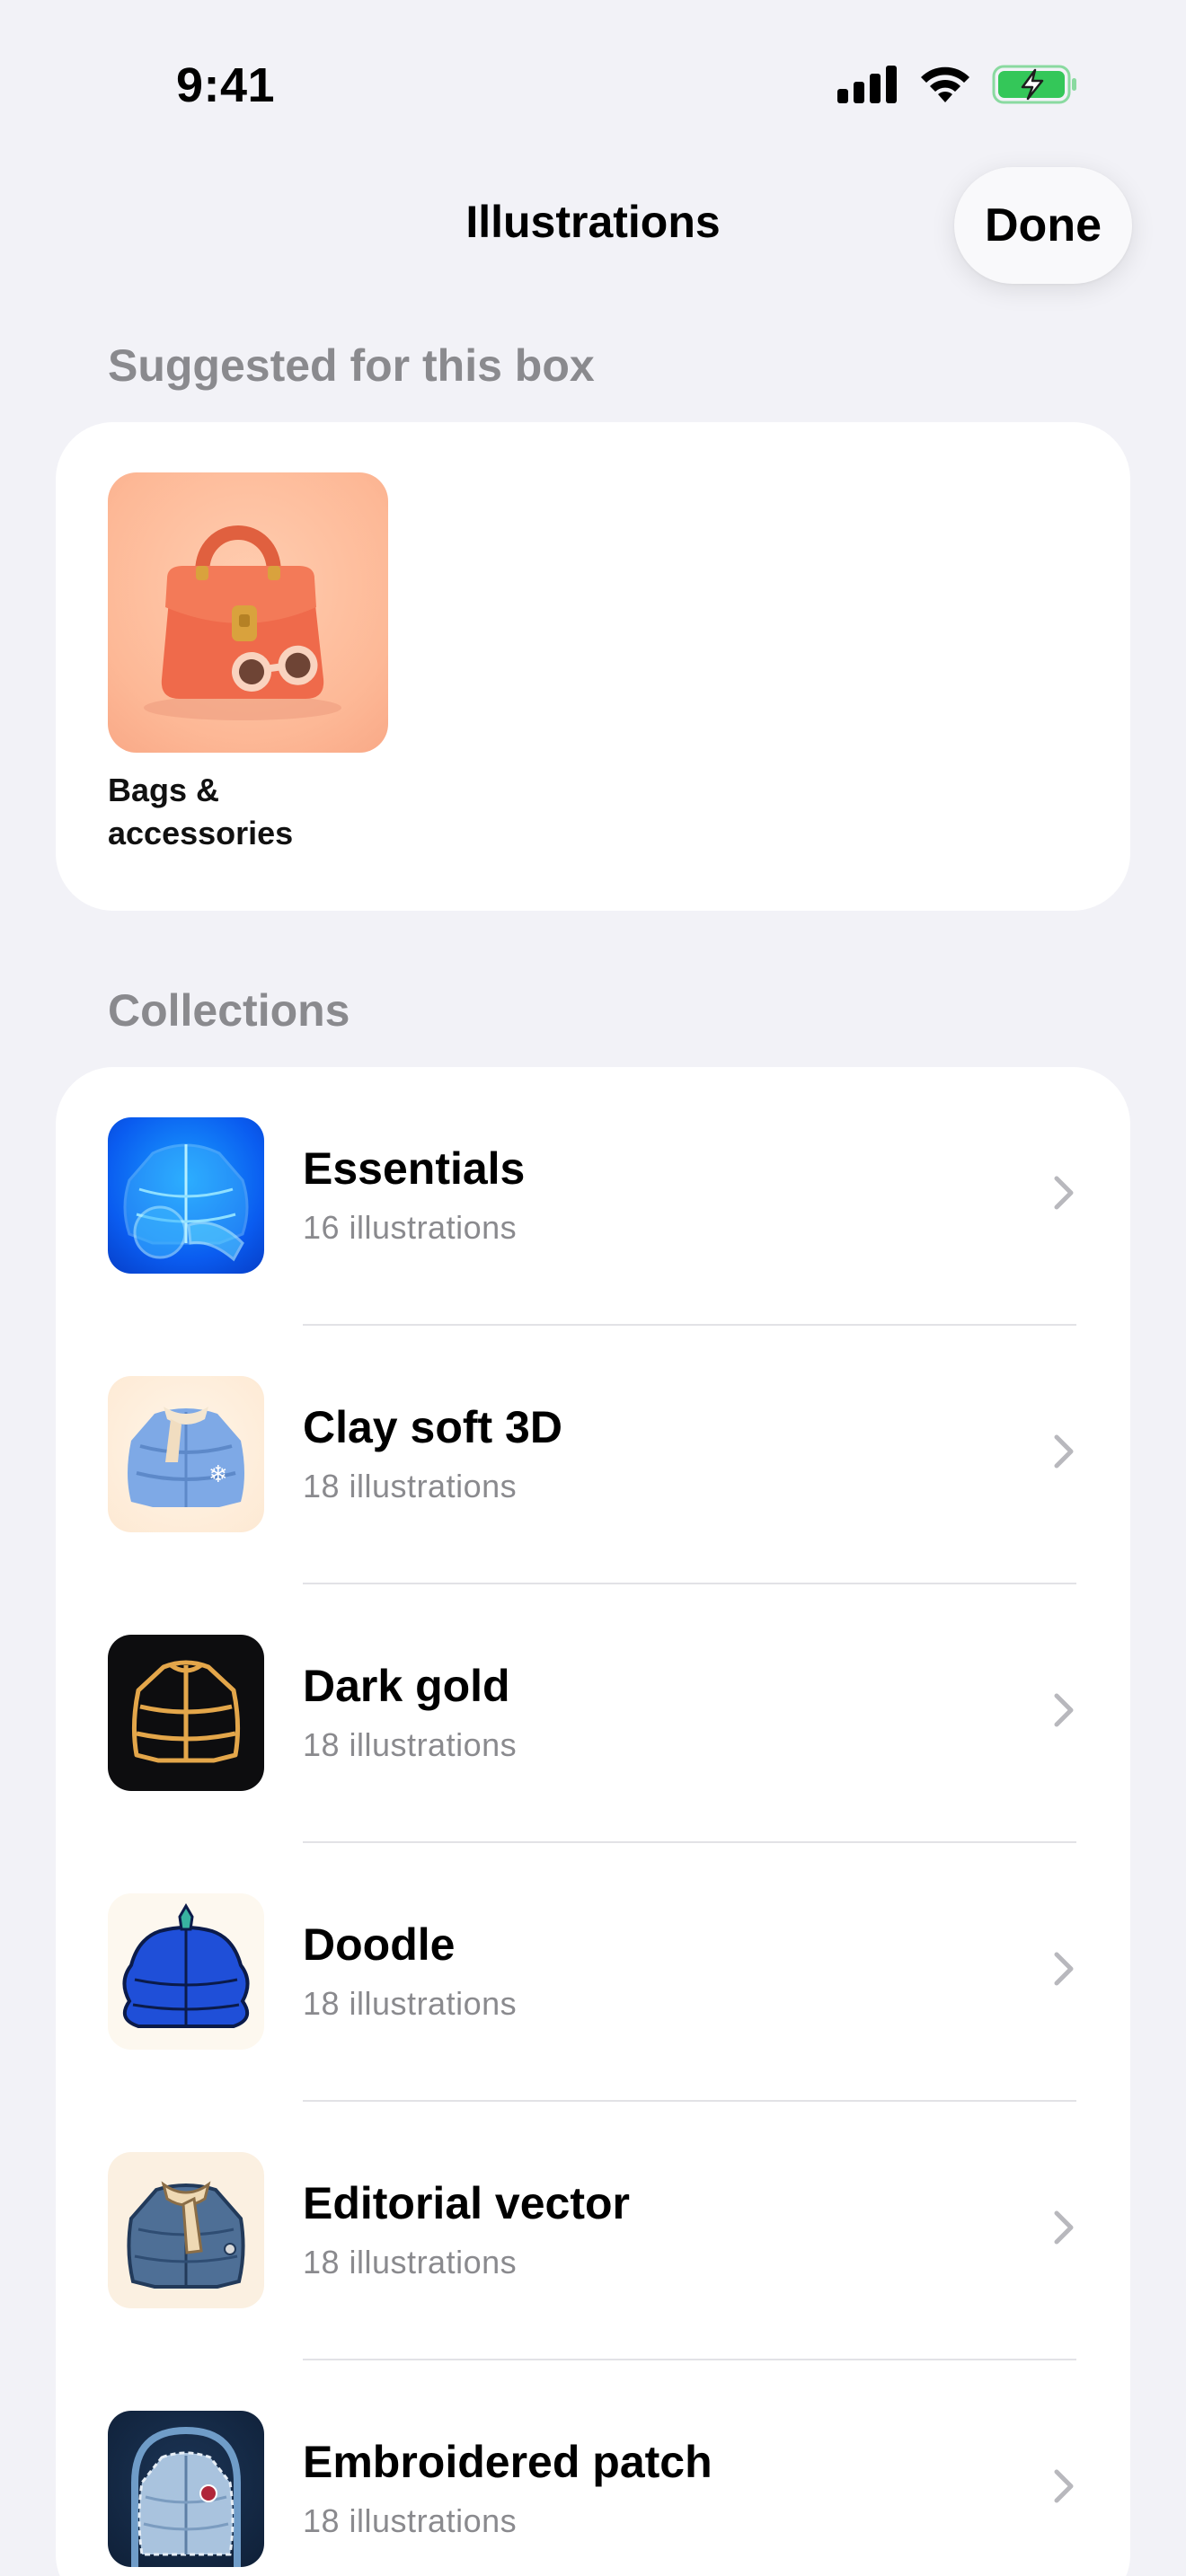 The height and width of the screenshot is (2576, 1186). I want to click on collection-row-essentials: Essentials 16 illustrations, so click(593, 1196).